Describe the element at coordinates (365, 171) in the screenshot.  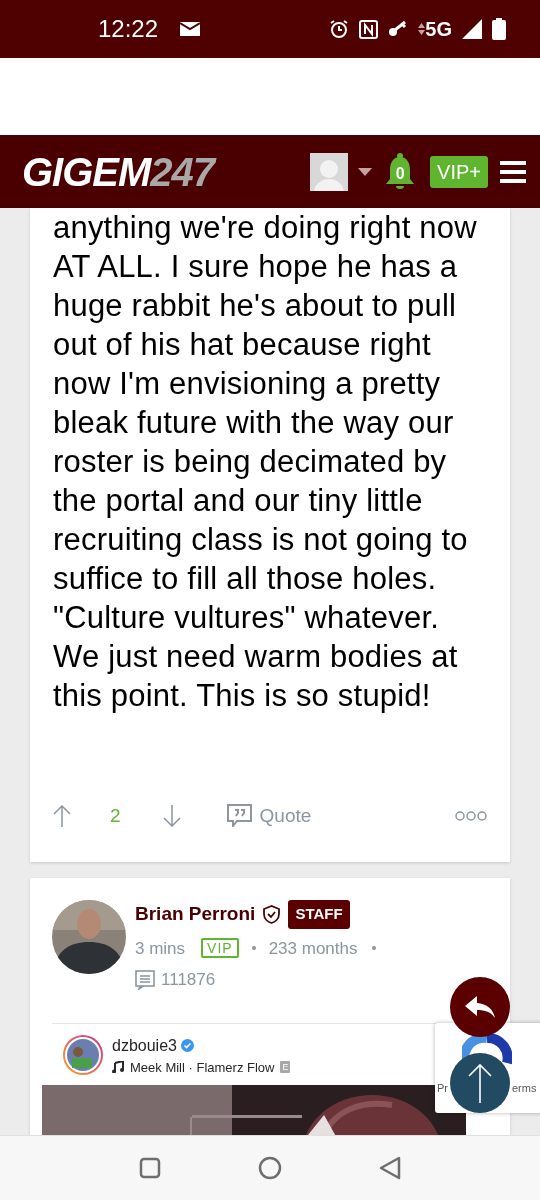
I see `caret-icon` at that location.